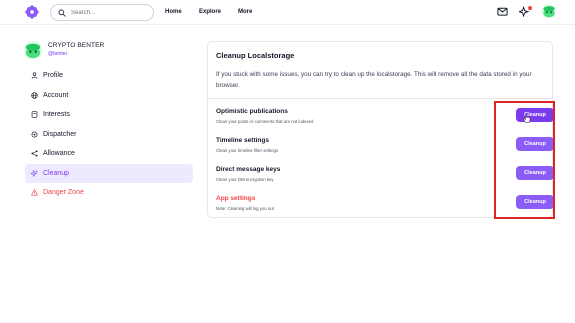  I want to click on row-title: Optimistic publications, so click(252, 111).